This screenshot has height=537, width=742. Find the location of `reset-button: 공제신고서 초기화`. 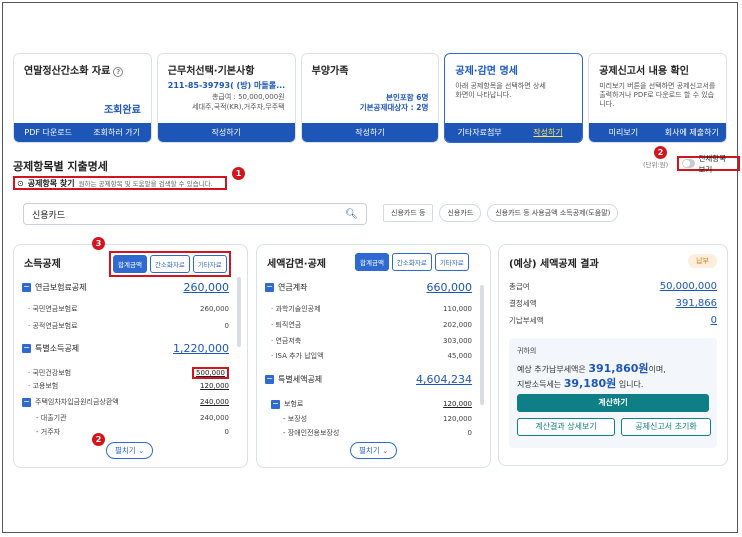

reset-button: 공제신고서 초기화 is located at coordinates (666, 427).